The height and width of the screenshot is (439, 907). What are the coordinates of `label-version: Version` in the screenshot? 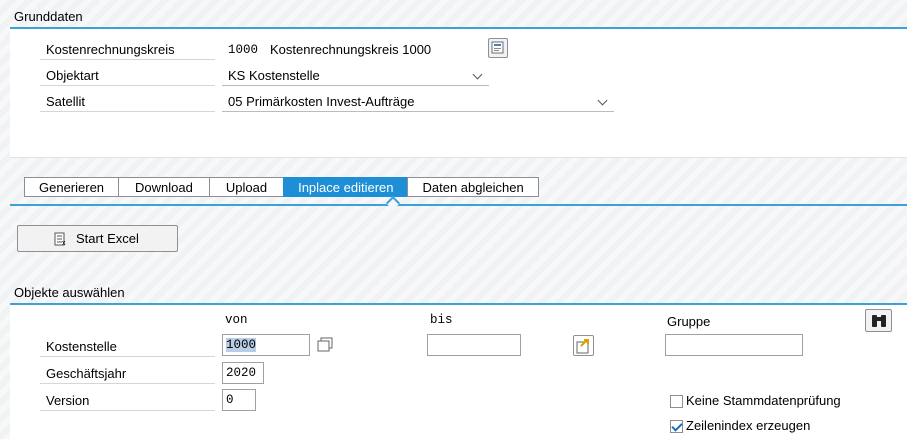 It's located at (127, 401).